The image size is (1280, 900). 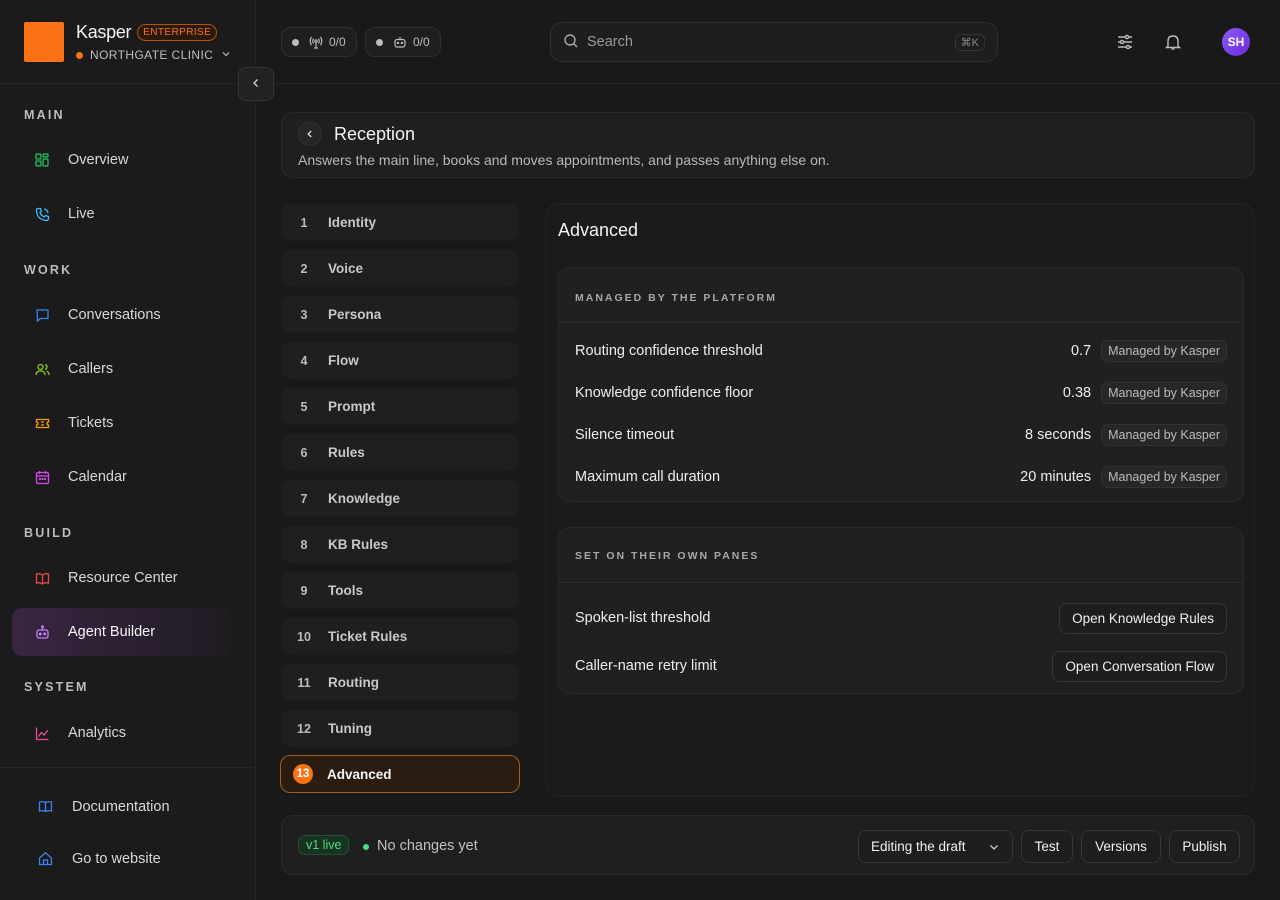 I want to click on draft-mode-select: Editing the draft, so click(x=935, y=846).